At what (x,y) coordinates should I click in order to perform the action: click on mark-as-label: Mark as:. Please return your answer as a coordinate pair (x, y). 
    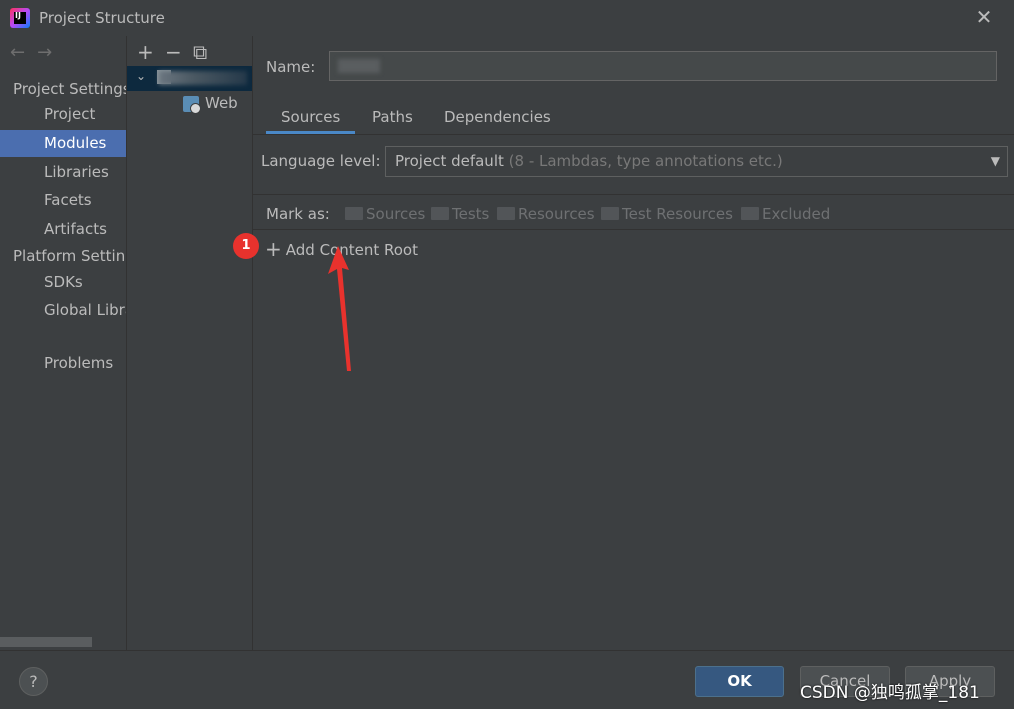
    Looking at the image, I should click on (298, 214).